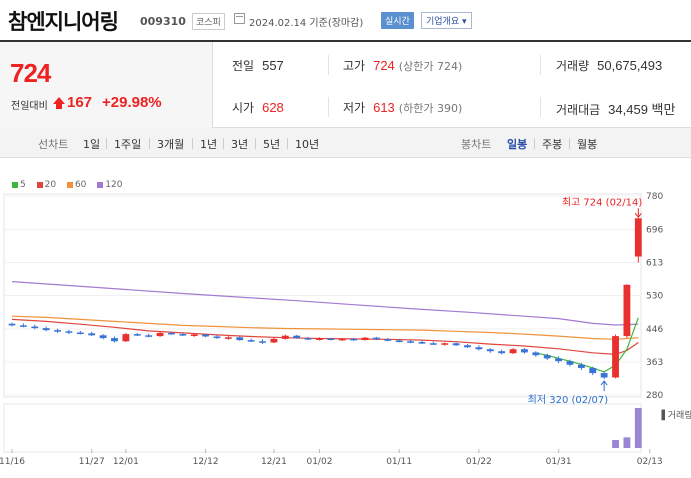  I want to click on legend-label: 5, so click(23, 185).